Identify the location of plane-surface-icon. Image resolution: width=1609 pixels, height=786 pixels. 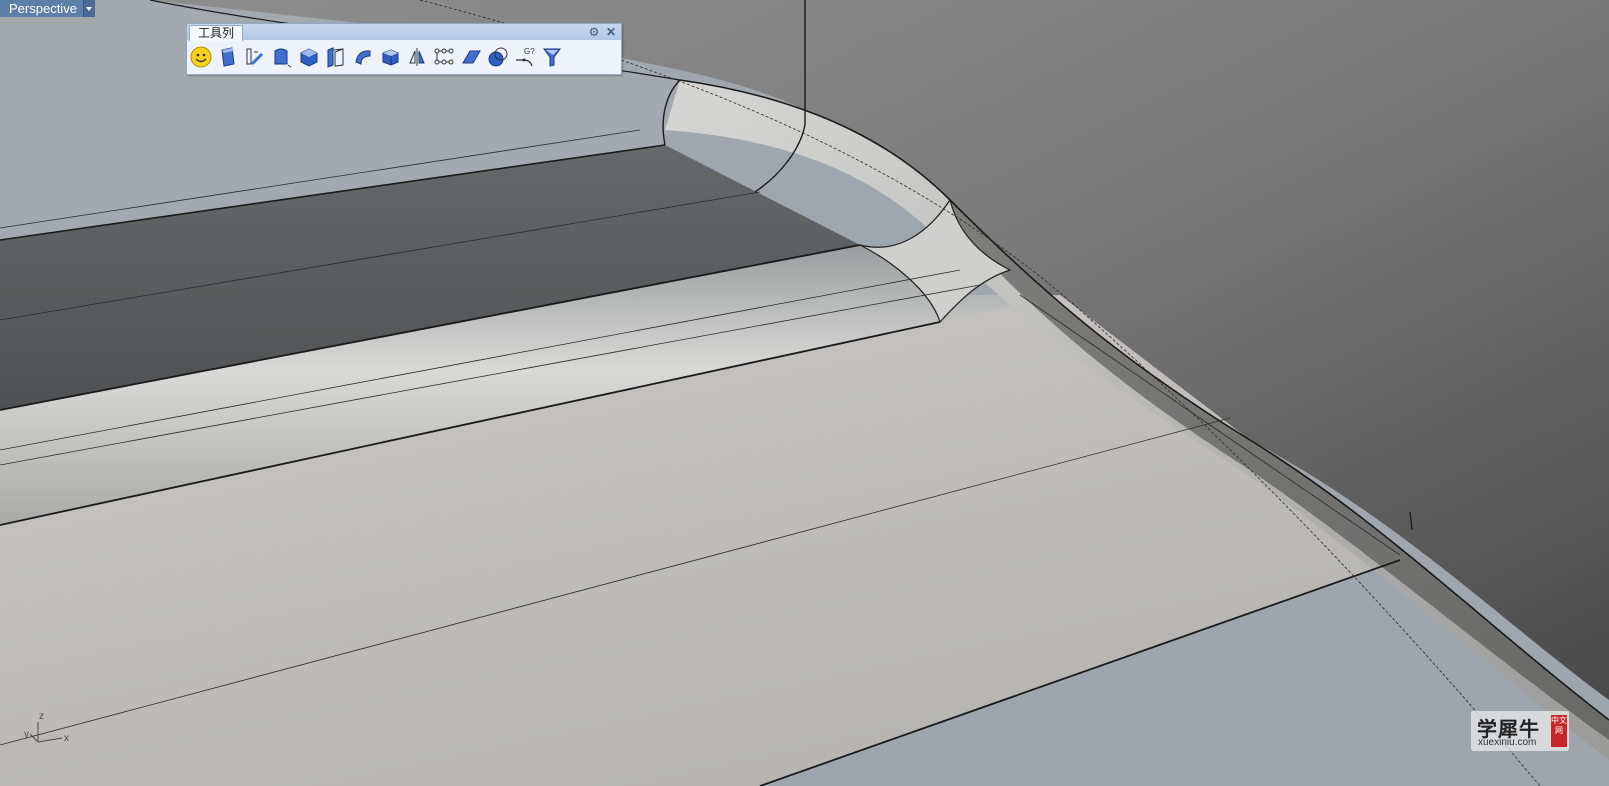
(471, 57).